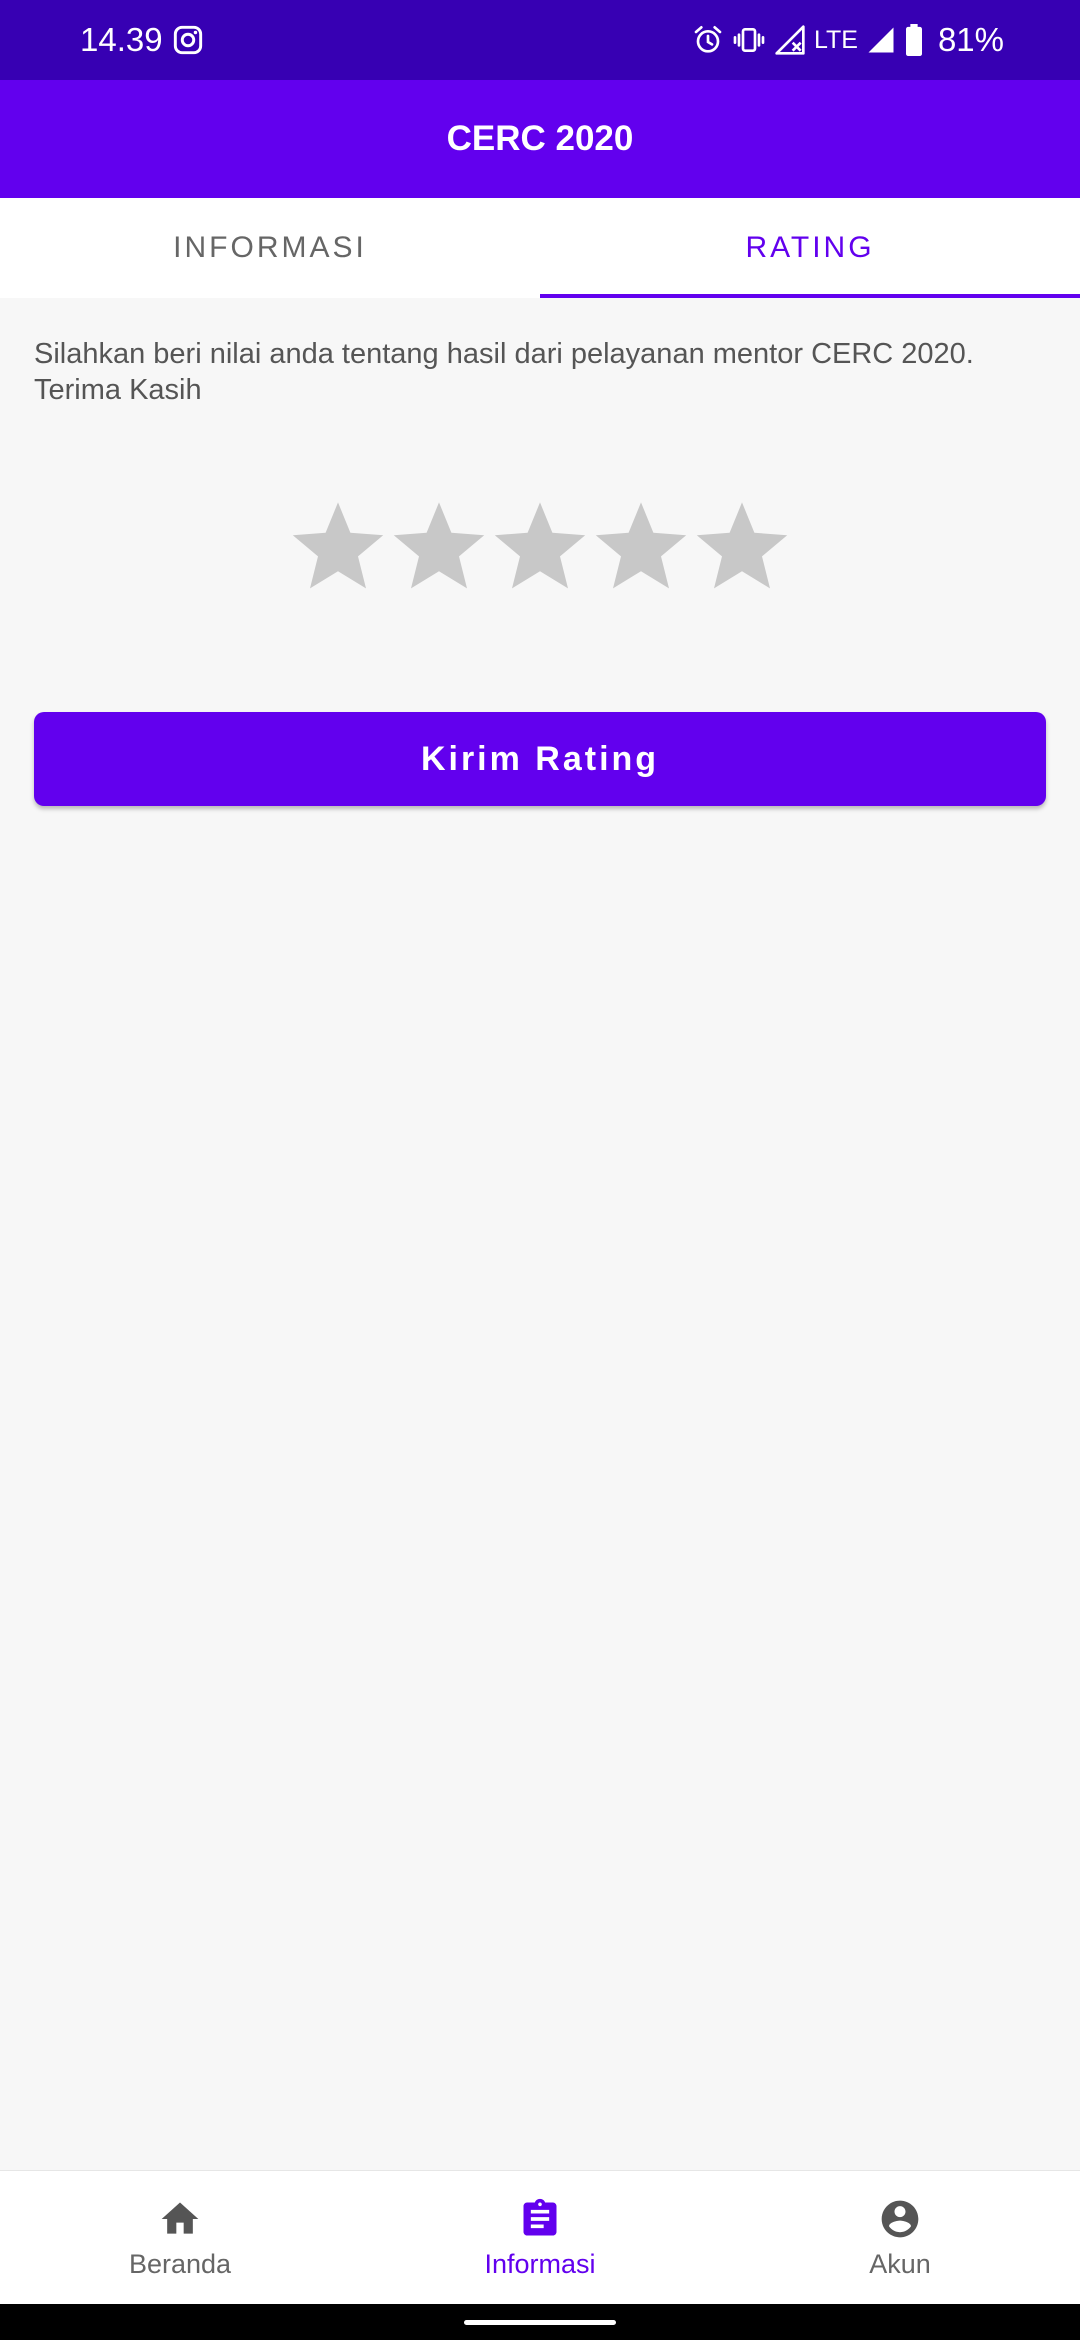 This screenshot has height=2340, width=1080. I want to click on battery-percentage: 81%, so click(970, 39).